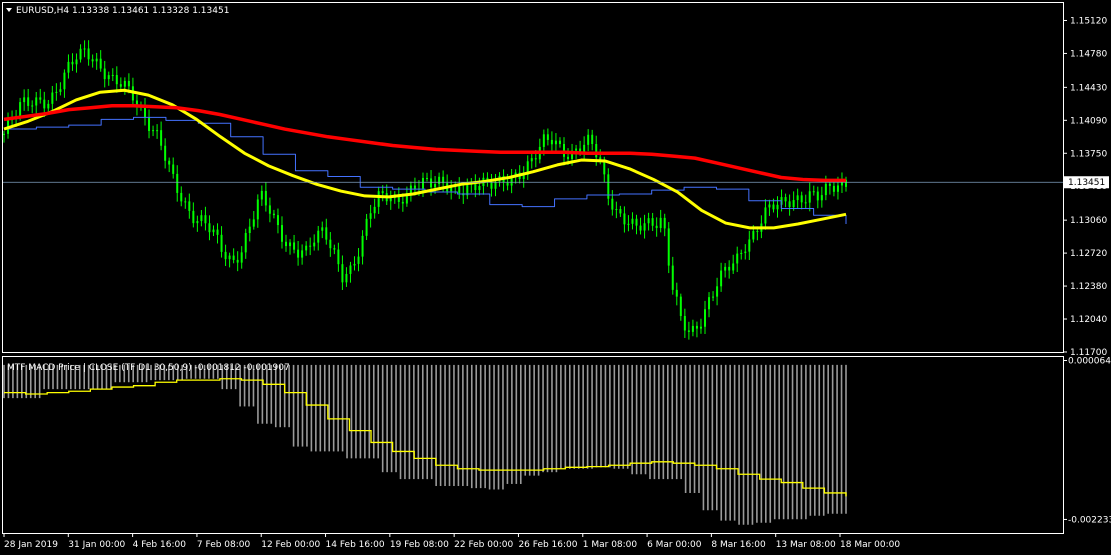 The width and height of the screenshot is (1111, 555). Describe the element at coordinates (31, 545) in the screenshot. I see `time-axis-label: 28 Jan 2019` at that location.